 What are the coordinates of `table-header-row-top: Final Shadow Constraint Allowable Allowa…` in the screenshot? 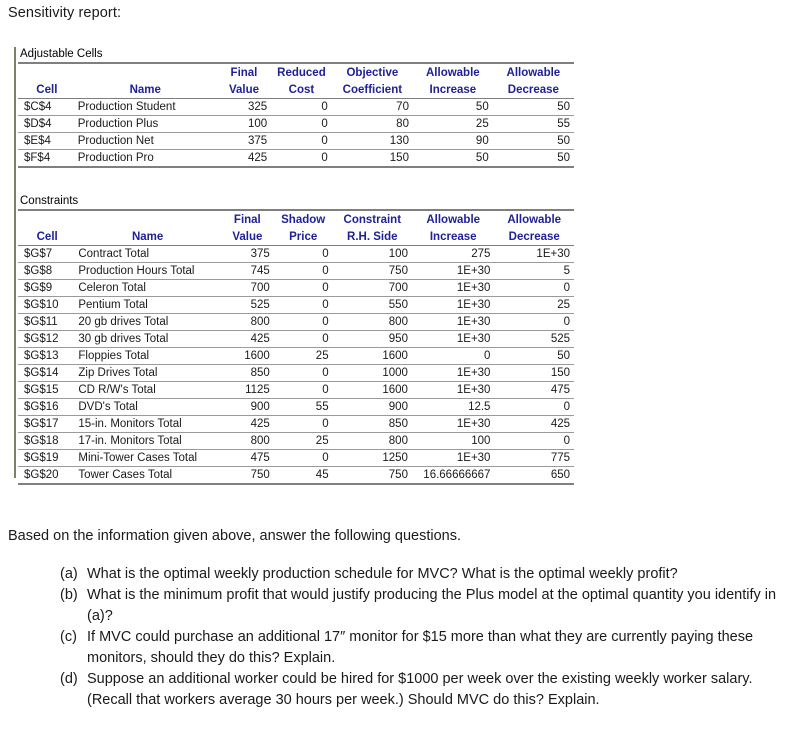 It's located at (296, 218).